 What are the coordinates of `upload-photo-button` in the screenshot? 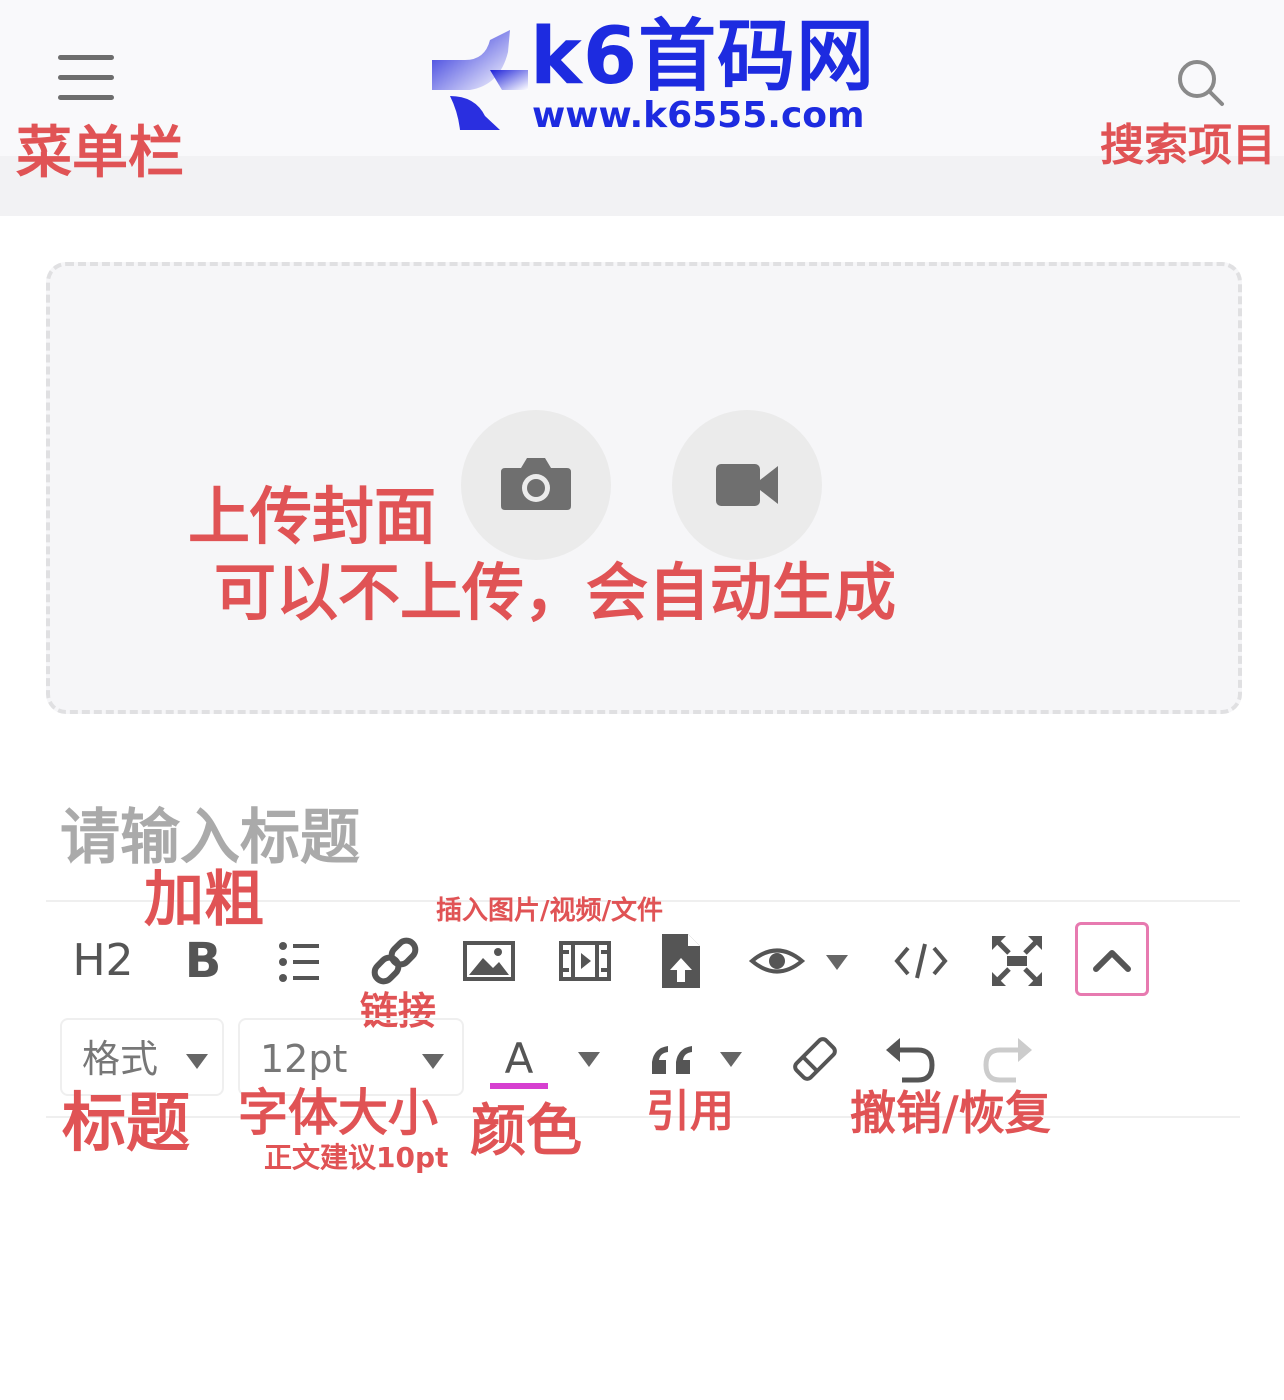 It's located at (536, 485).